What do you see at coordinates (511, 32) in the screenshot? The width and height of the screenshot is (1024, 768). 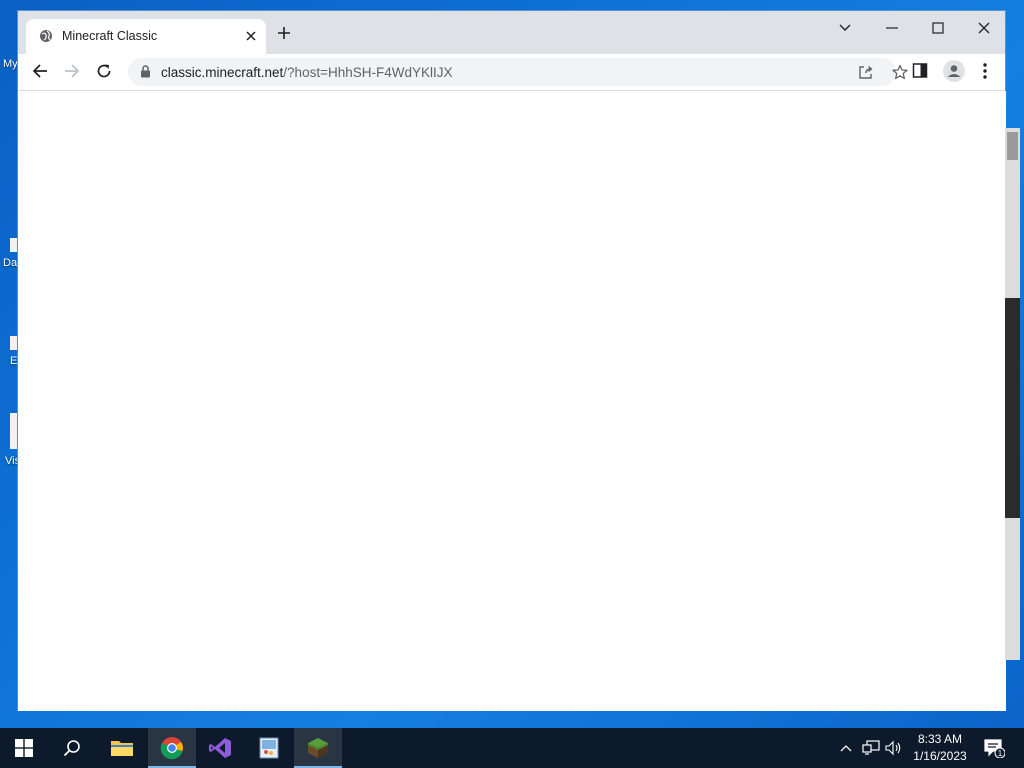 I see `tab-strip: Minecraft Classic` at bounding box center [511, 32].